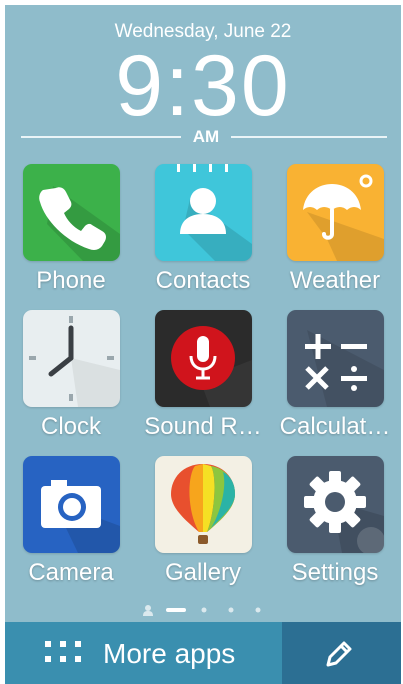  I want to click on app-gallery: Gallery, so click(203, 521).